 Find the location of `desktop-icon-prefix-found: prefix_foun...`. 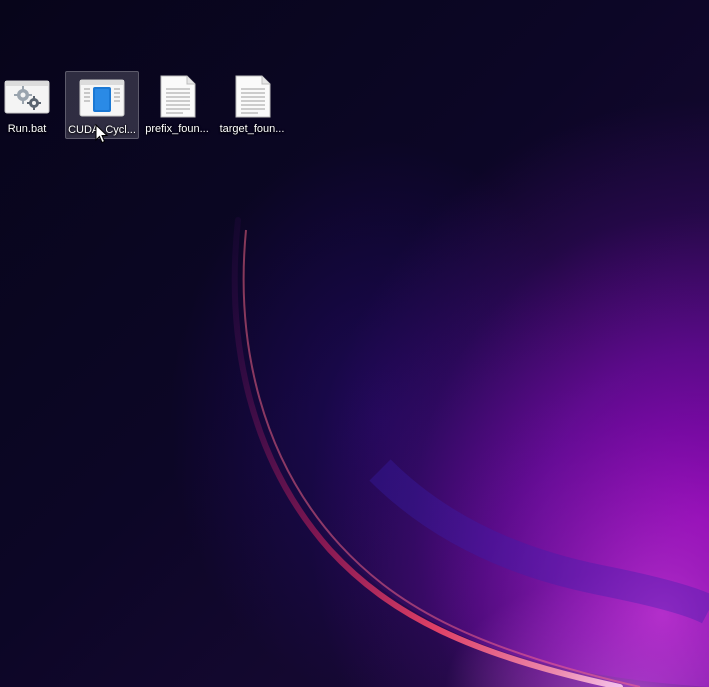

desktop-icon-prefix-found: prefix_foun... is located at coordinates (177, 105).